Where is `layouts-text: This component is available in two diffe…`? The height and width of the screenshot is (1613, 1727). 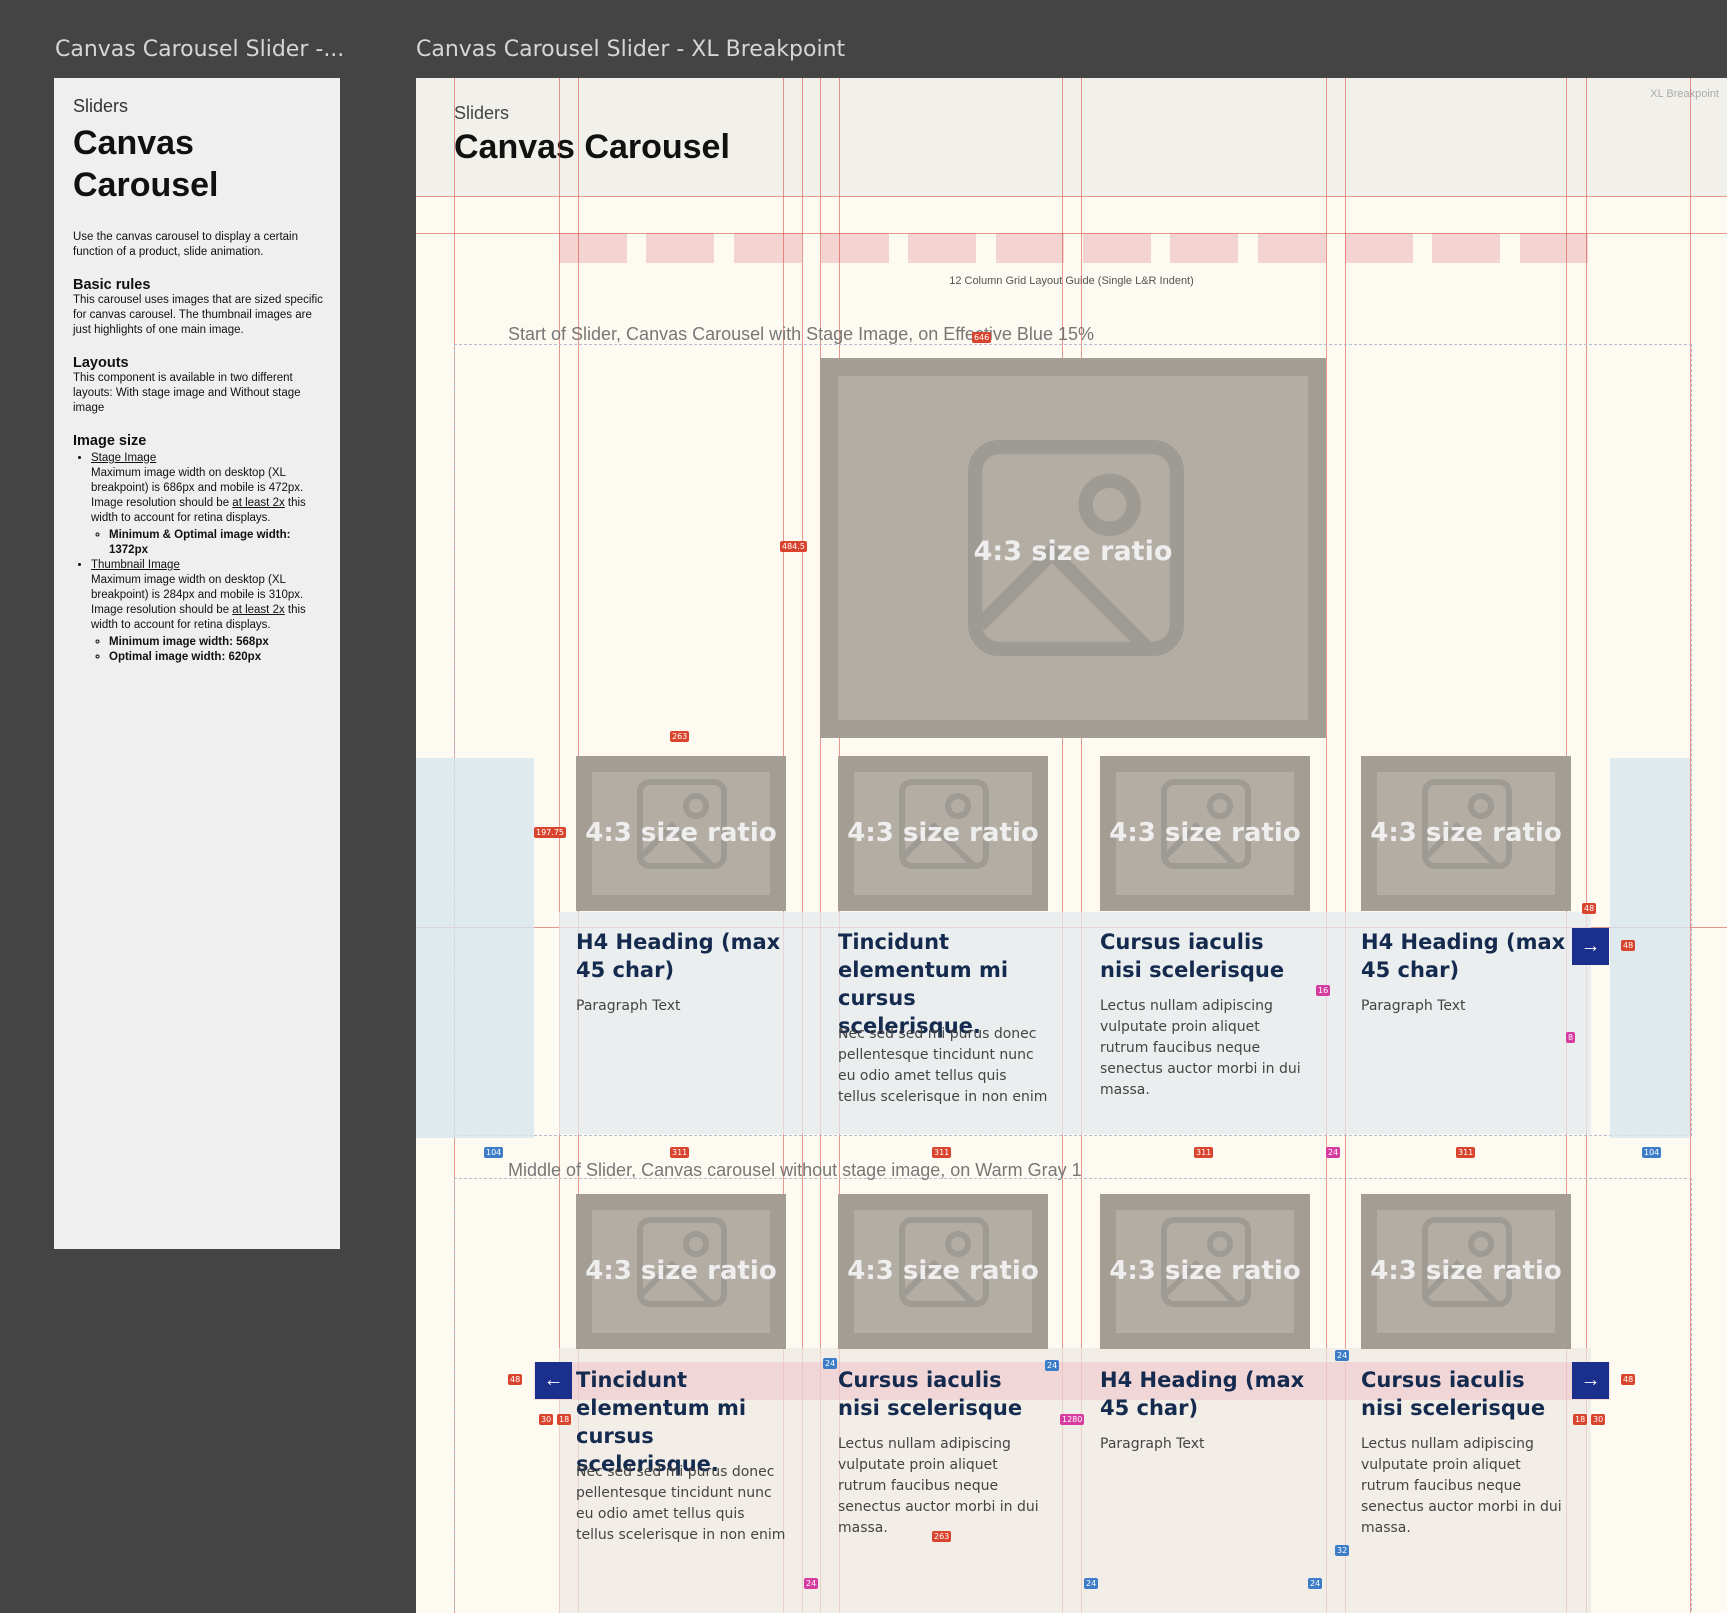 layouts-text: This component is available in two diffe… is located at coordinates (187, 393).